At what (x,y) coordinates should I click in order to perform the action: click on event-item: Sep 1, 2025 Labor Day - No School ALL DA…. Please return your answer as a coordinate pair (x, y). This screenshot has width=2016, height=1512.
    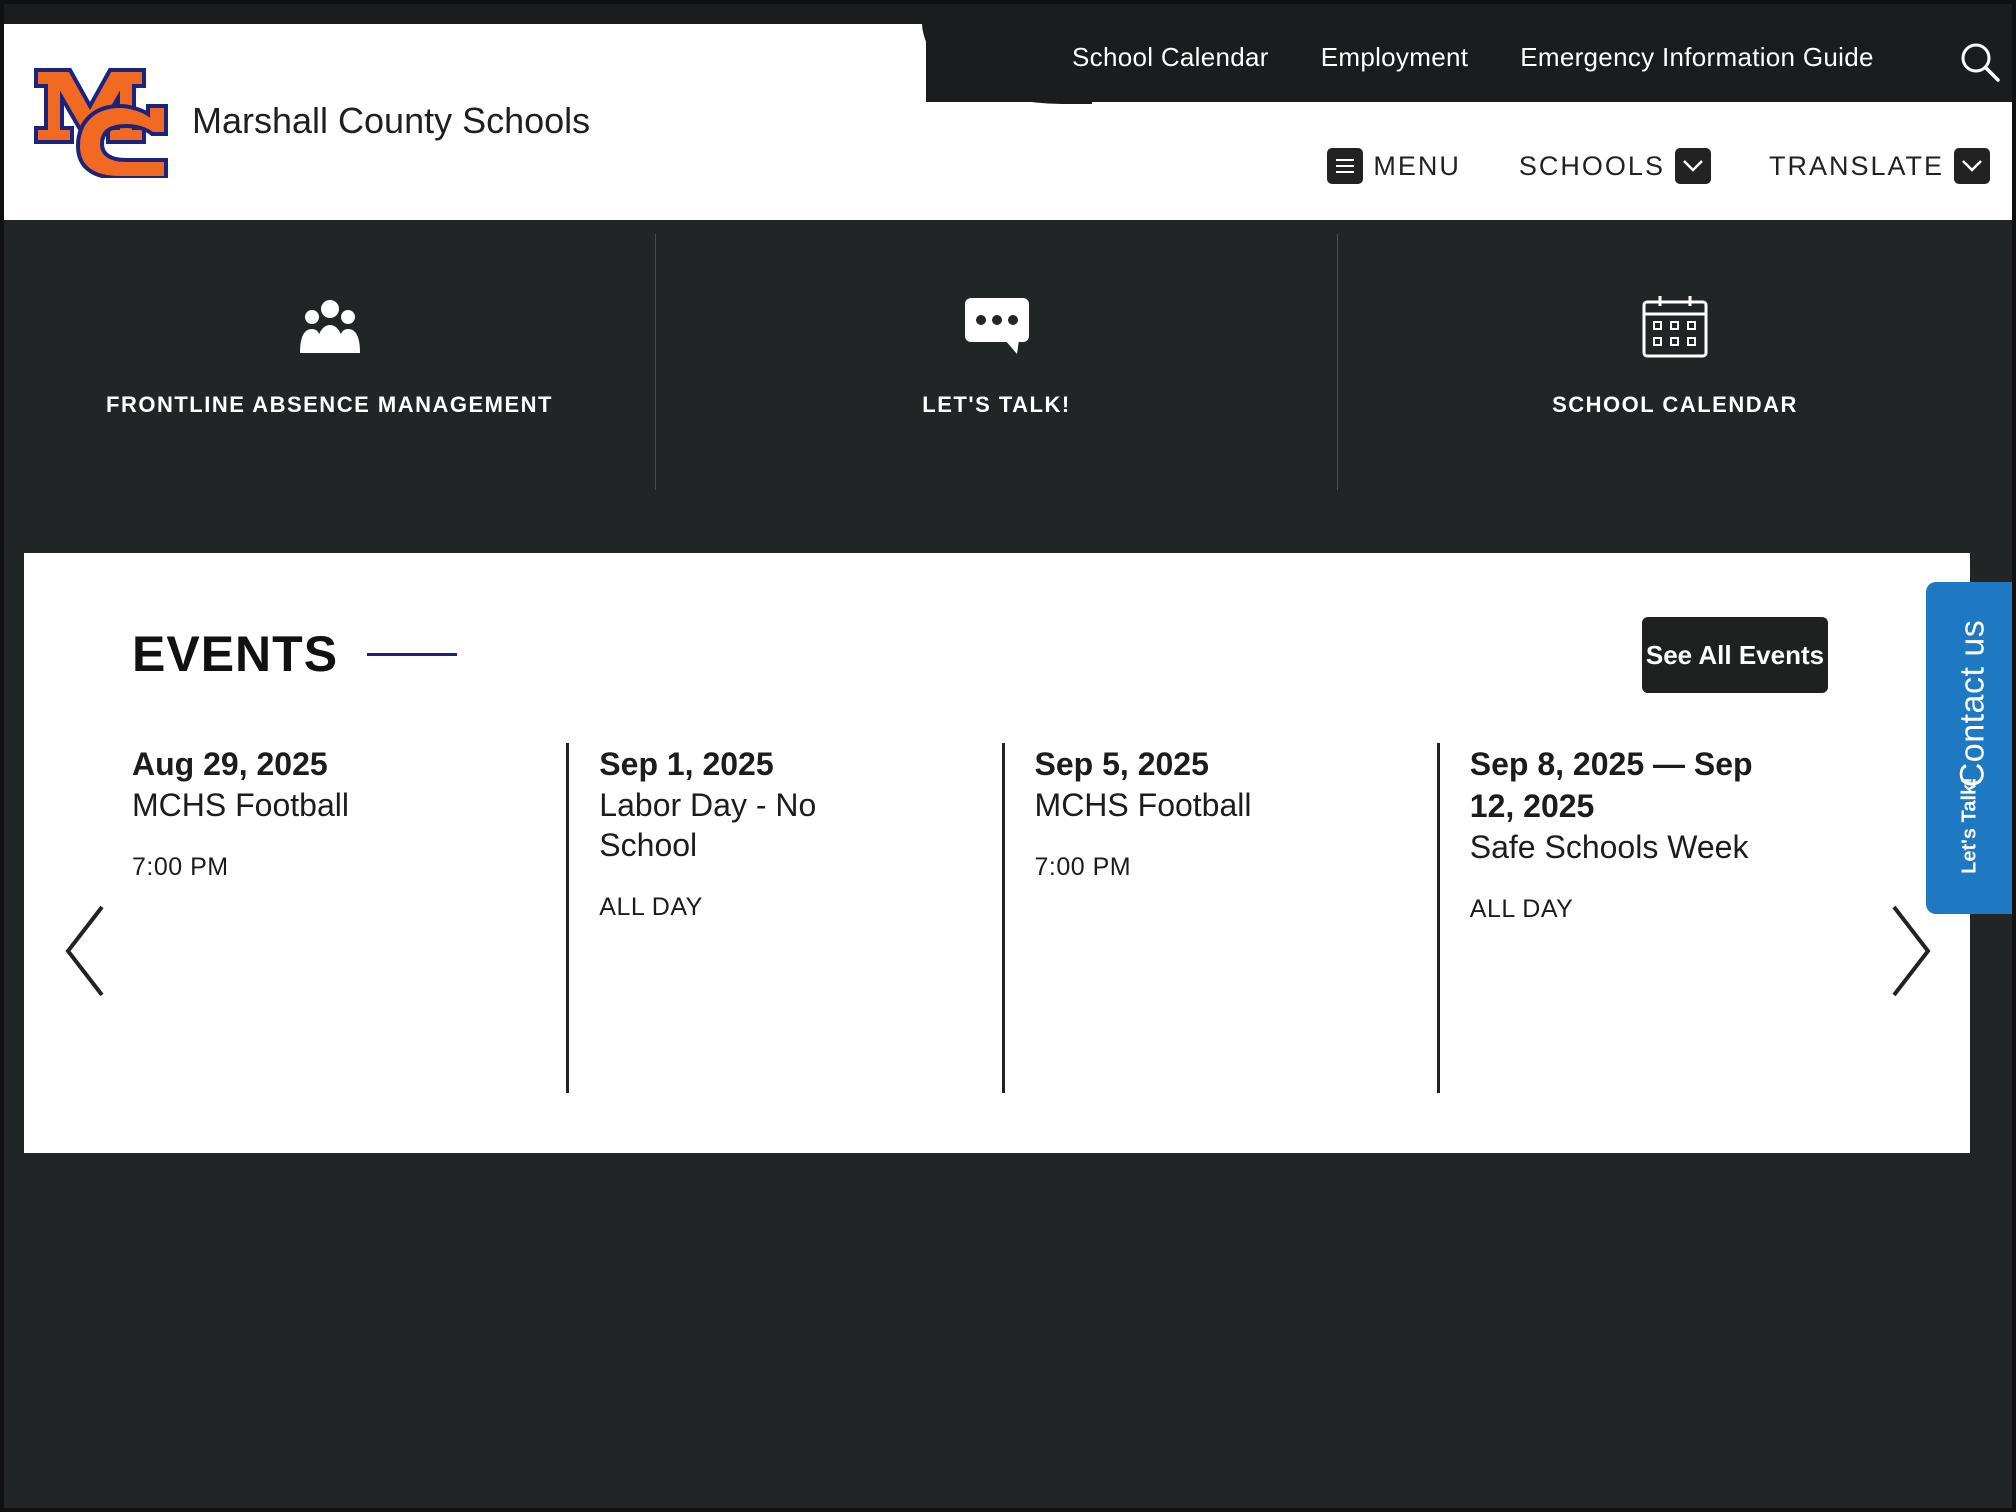
    Looking at the image, I should click on (783, 918).